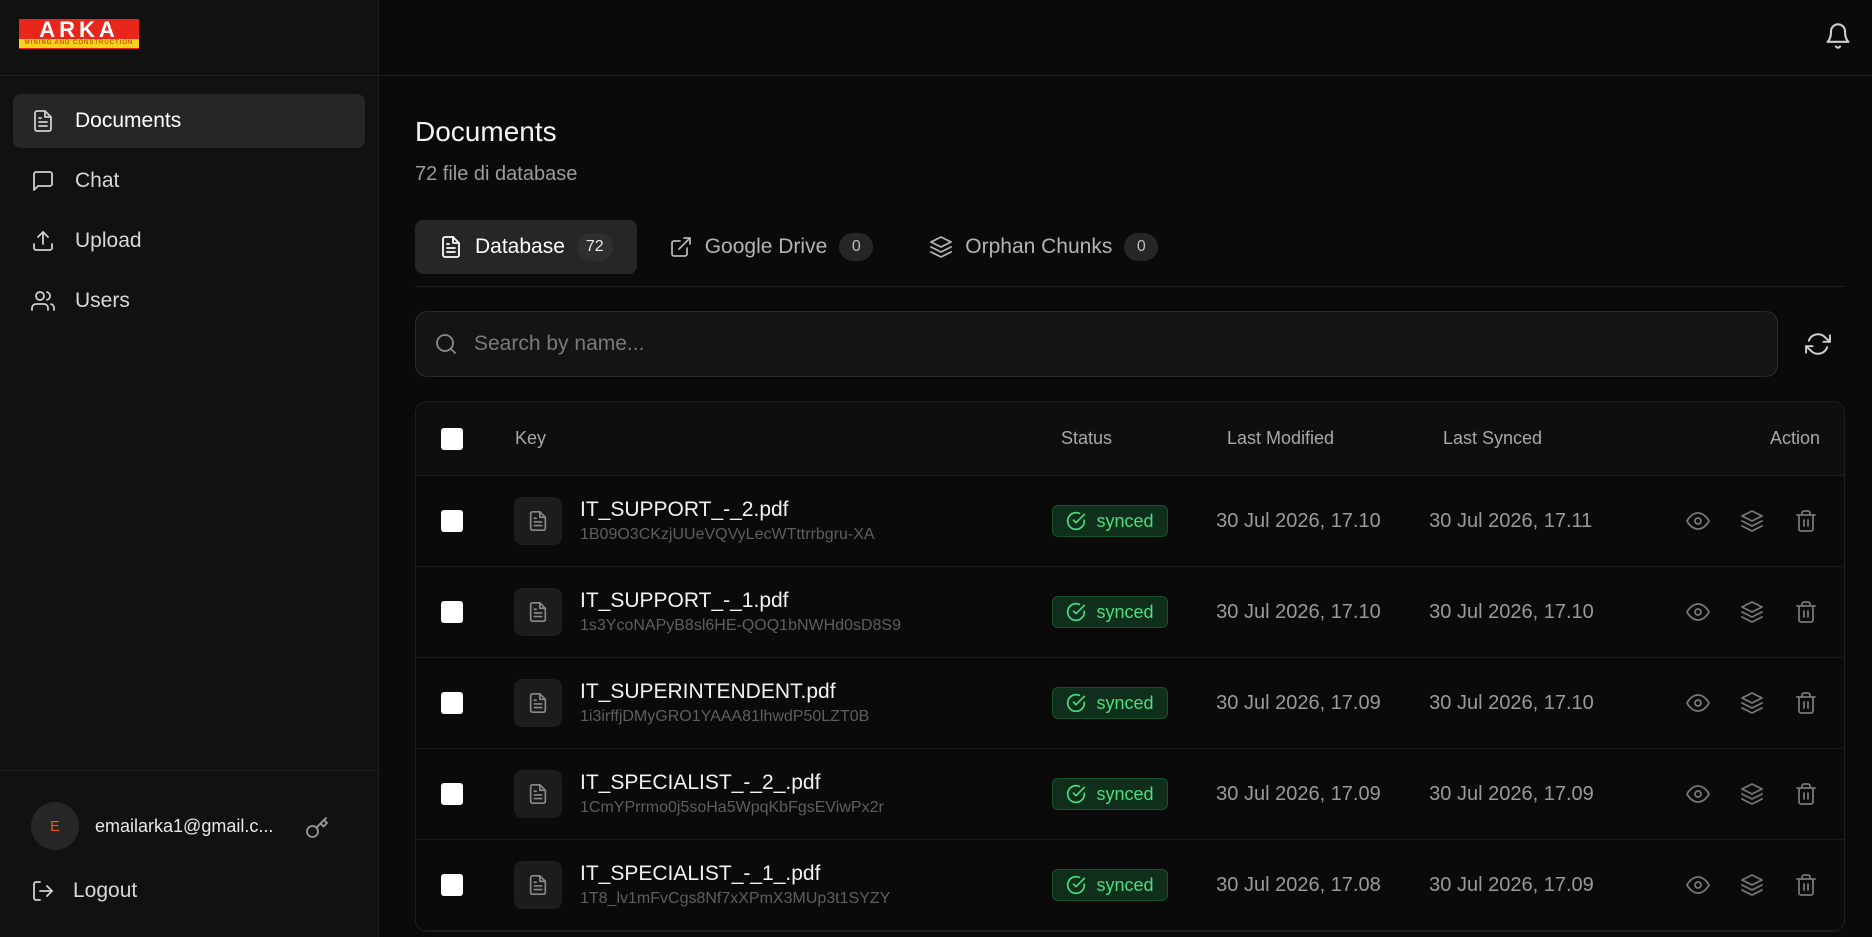 The height and width of the screenshot is (937, 1872). What do you see at coordinates (189, 38) in the screenshot?
I see `logo-area: ARKA MINING AND CONSTRUCTION` at bounding box center [189, 38].